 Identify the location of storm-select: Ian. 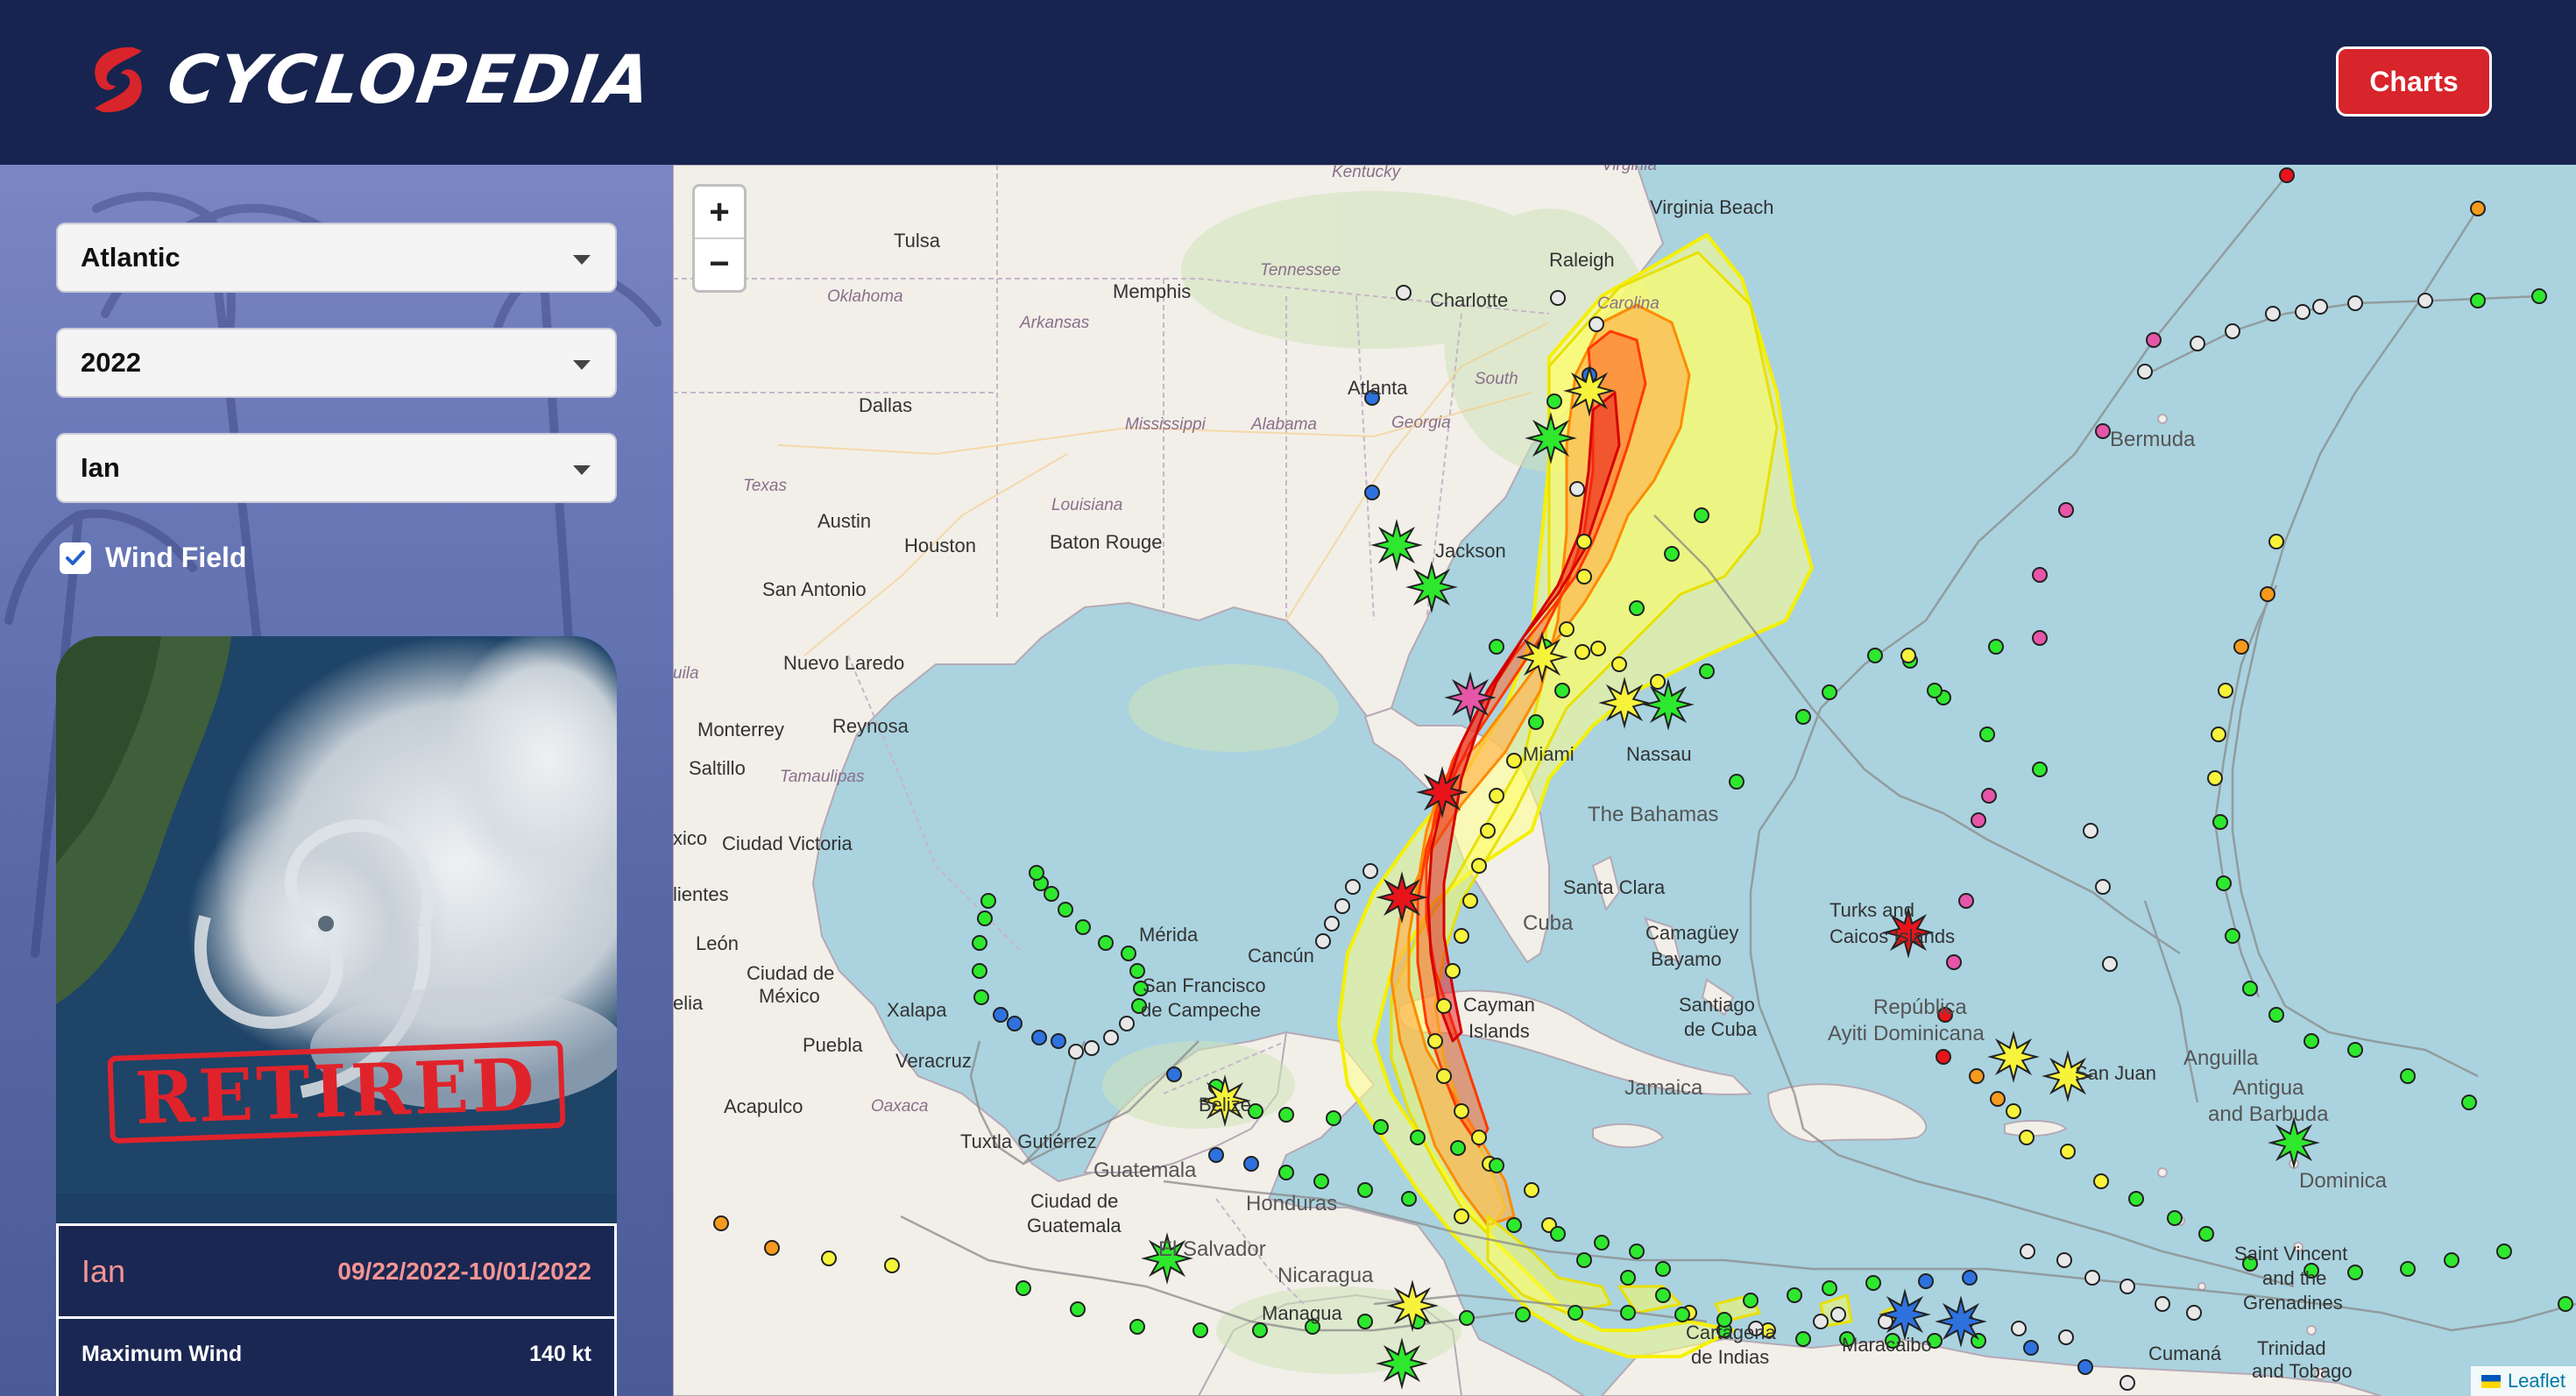
(336, 468).